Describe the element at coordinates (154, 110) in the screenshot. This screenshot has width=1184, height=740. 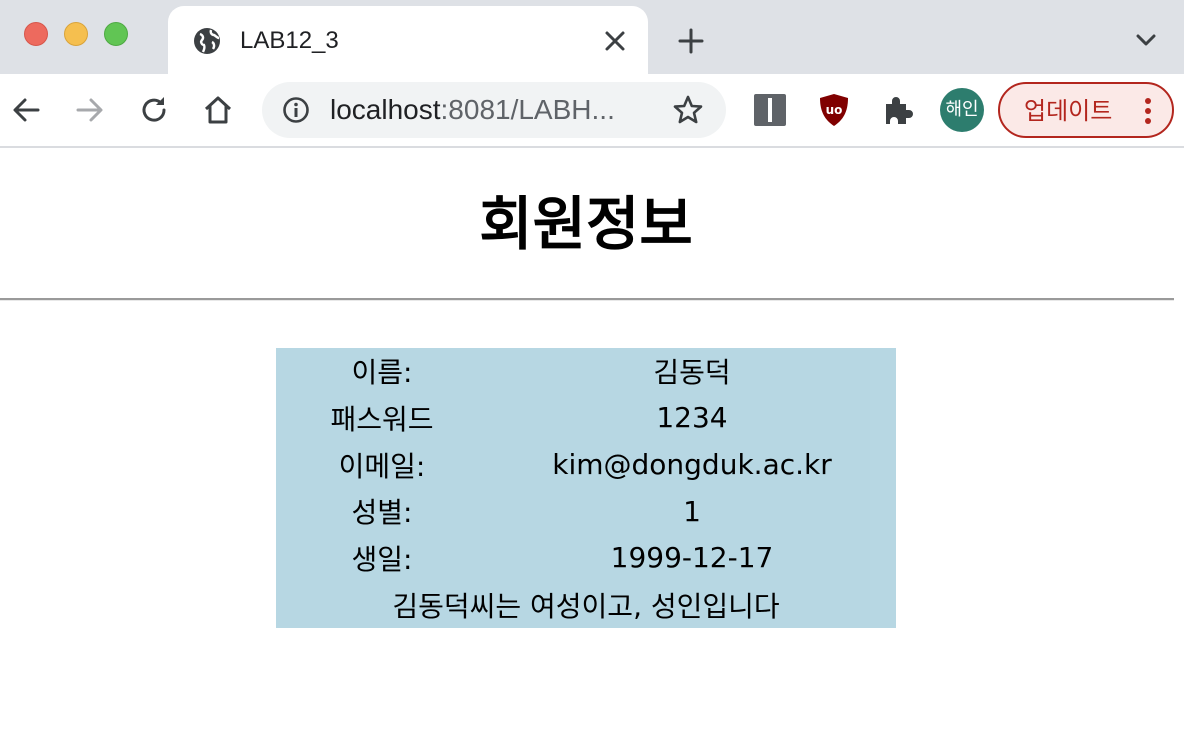
I see `reload-icon` at that location.